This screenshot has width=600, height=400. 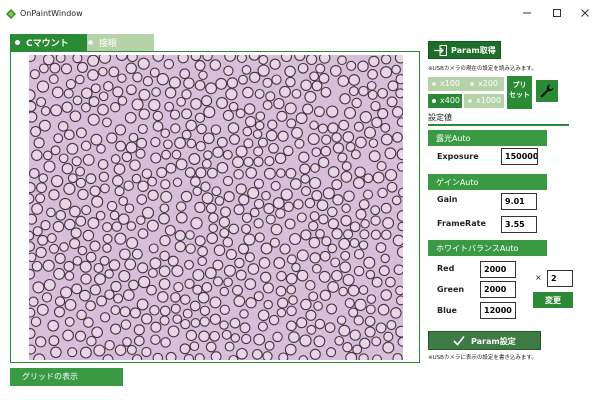 What do you see at coordinates (48, 42) in the screenshot?
I see `tab-c-mount: Cマウント` at bounding box center [48, 42].